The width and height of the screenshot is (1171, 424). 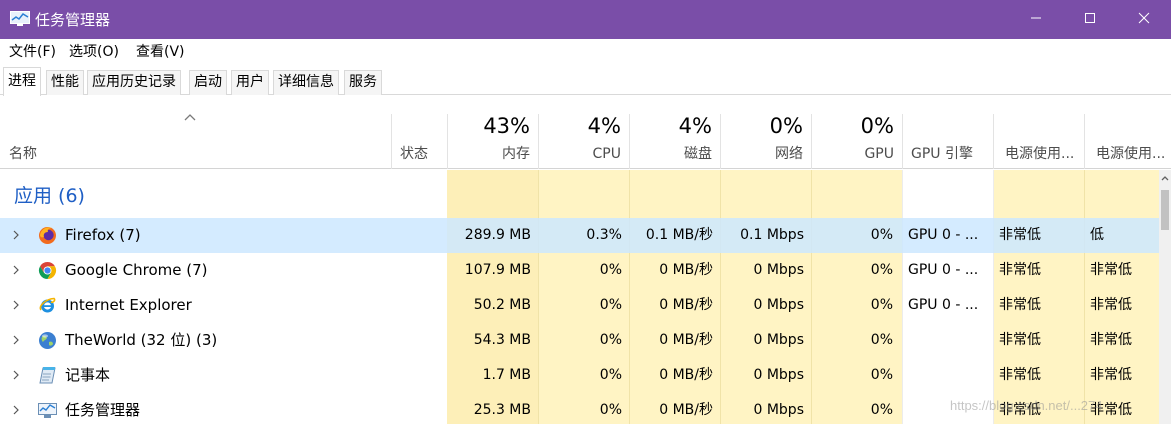 What do you see at coordinates (47, 270) in the screenshot?
I see `chrome-icon` at bounding box center [47, 270].